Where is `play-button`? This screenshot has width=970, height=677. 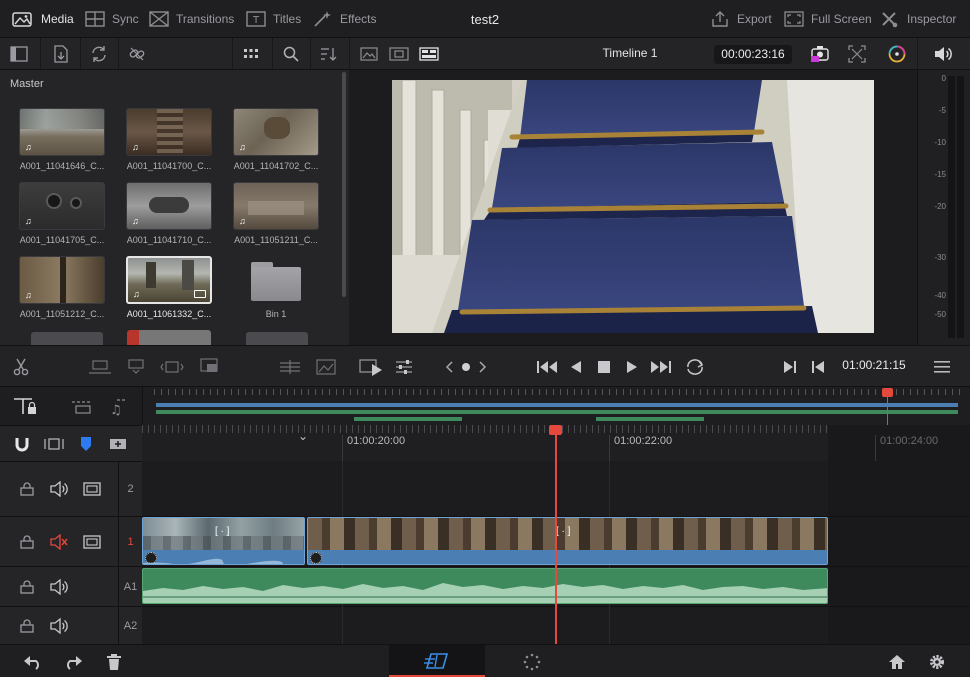
play-button is located at coordinates (632, 367).